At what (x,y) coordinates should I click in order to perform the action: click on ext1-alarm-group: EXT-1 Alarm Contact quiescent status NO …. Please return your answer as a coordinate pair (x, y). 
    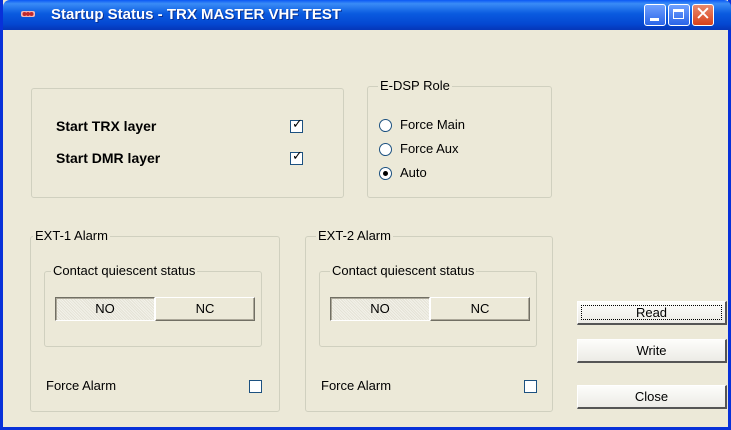
    Looking at the image, I should click on (155, 320).